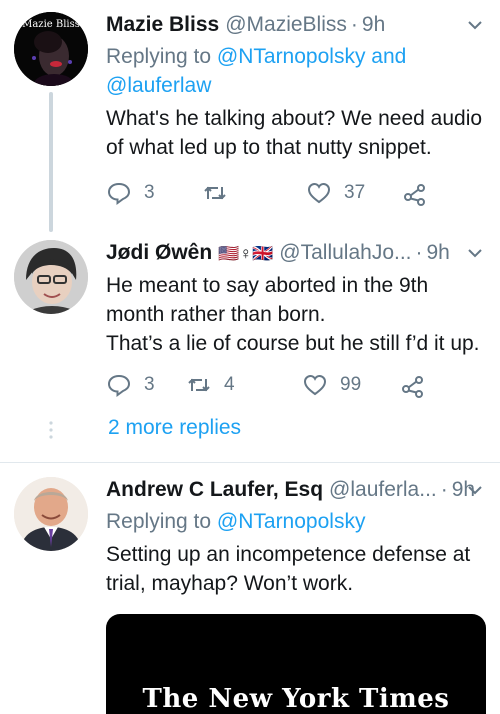 The image size is (500, 714). I want to click on link-preview-card: The New York Times, so click(296, 664).